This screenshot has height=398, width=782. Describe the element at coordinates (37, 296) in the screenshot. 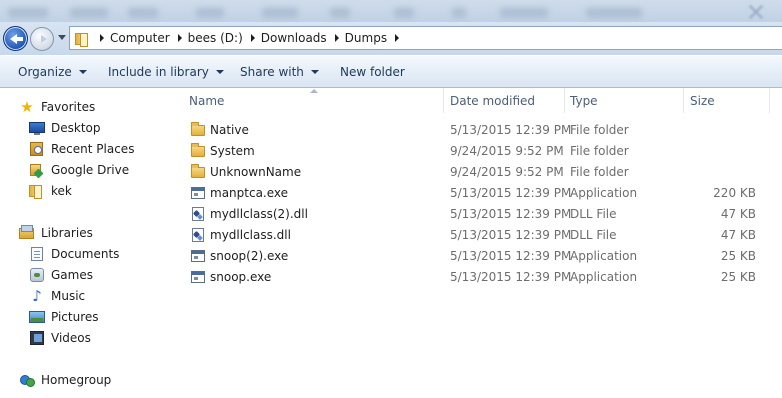

I see `music-note-icon: ♪` at that location.